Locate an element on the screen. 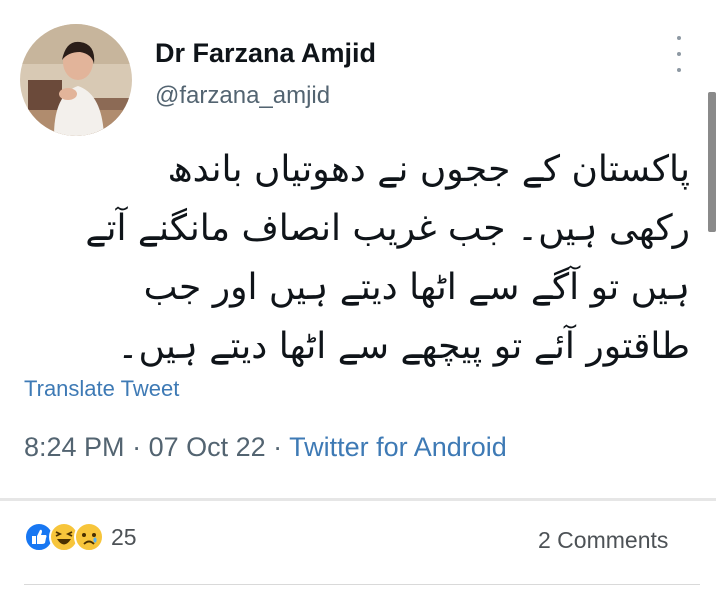  reactions-summary: 25 is located at coordinates (80, 537).